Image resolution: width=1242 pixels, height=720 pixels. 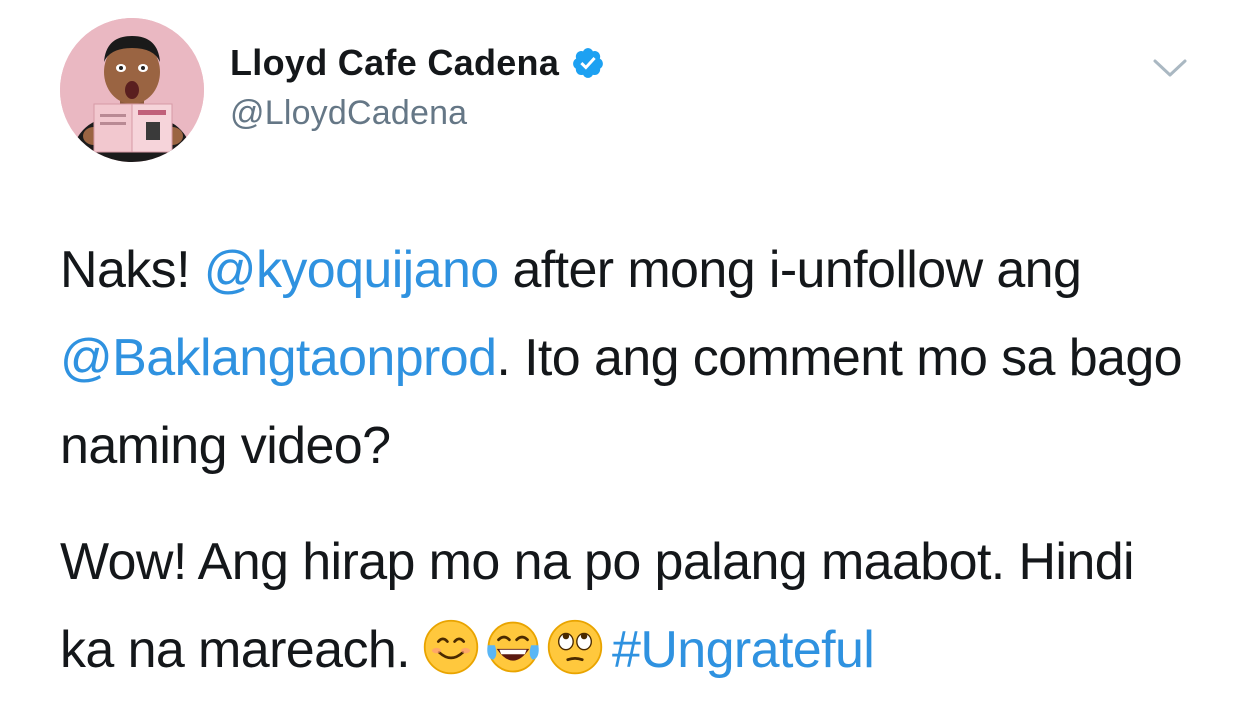 I want to click on avatar, so click(x=132, y=90).